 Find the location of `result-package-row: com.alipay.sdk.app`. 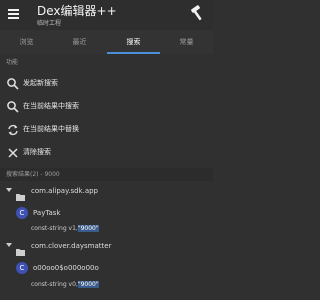

result-package-row: com.alipay.sdk.app is located at coordinates (106, 192).